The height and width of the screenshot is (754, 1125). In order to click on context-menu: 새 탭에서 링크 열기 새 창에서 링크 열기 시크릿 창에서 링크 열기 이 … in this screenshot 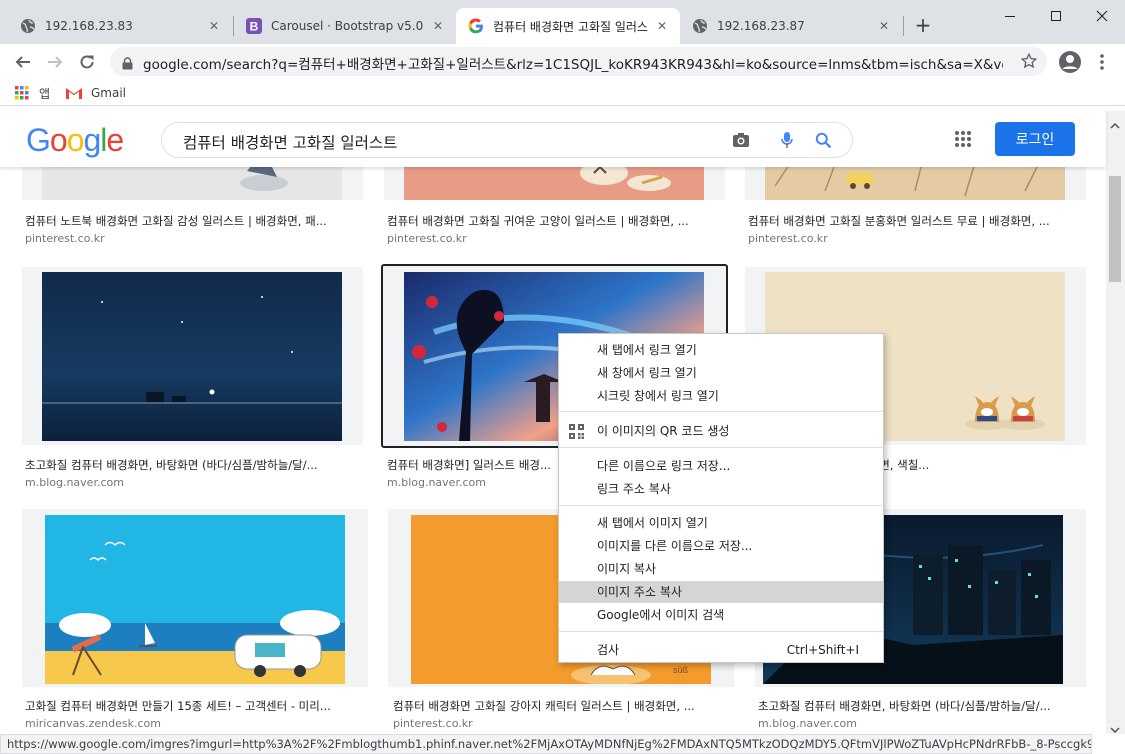, I will do `click(721, 498)`.